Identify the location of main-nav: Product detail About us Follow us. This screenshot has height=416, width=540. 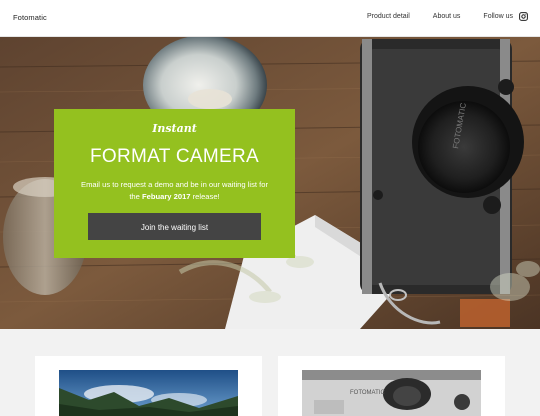
(447, 16).